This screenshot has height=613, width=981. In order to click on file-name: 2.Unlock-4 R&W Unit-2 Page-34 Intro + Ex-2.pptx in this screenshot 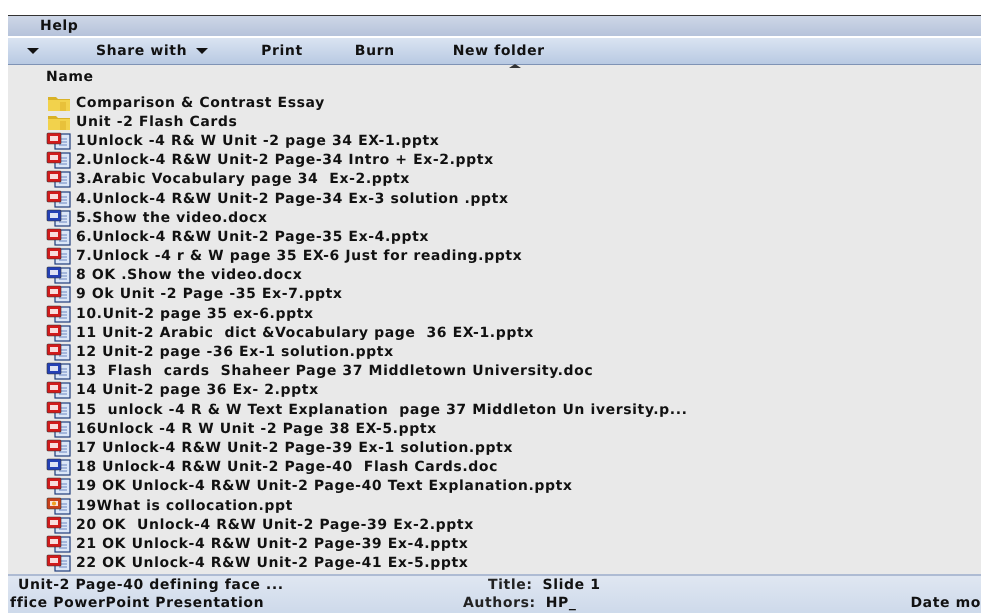, I will do `click(285, 160)`.